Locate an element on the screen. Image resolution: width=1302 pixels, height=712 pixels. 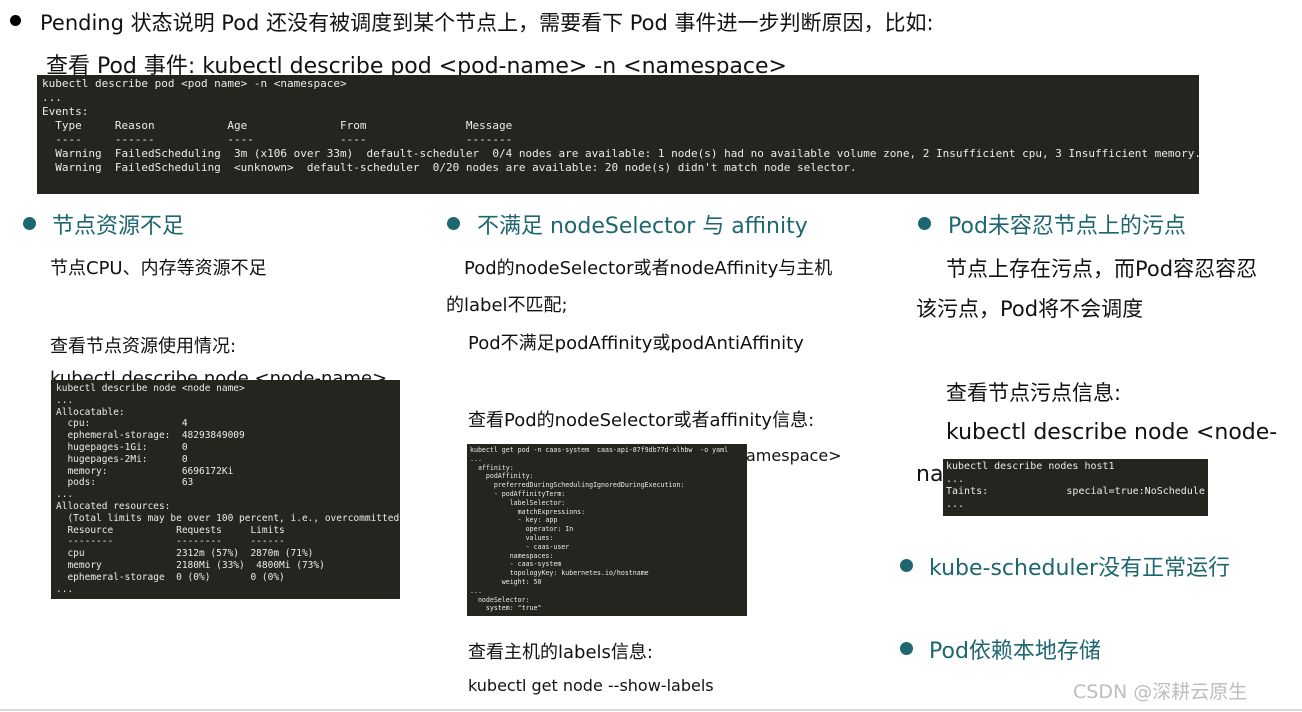
node-res-line: cpu: 4 is located at coordinates (122, 424).